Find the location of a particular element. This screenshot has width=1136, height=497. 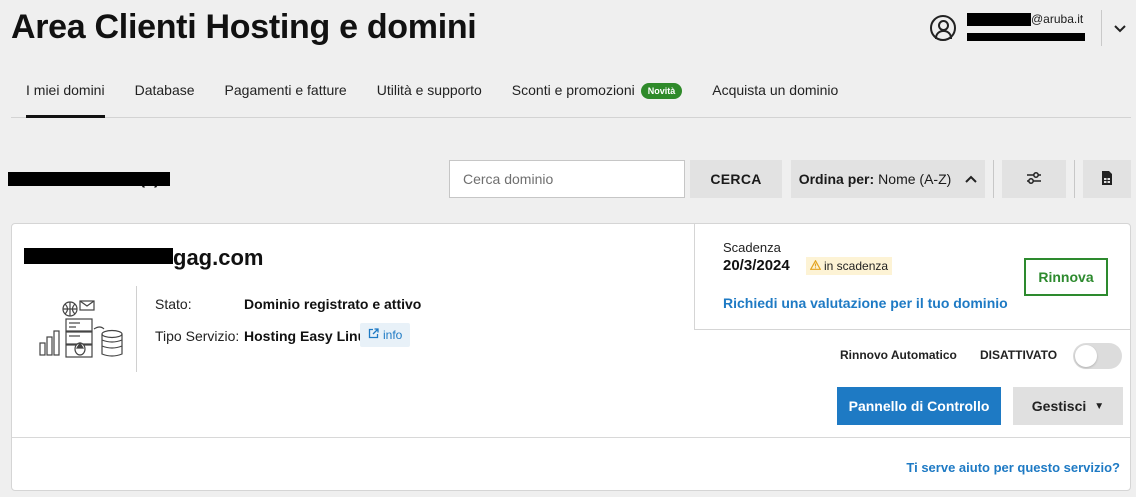

status-label: Stato: is located at coordinates (173, 304).